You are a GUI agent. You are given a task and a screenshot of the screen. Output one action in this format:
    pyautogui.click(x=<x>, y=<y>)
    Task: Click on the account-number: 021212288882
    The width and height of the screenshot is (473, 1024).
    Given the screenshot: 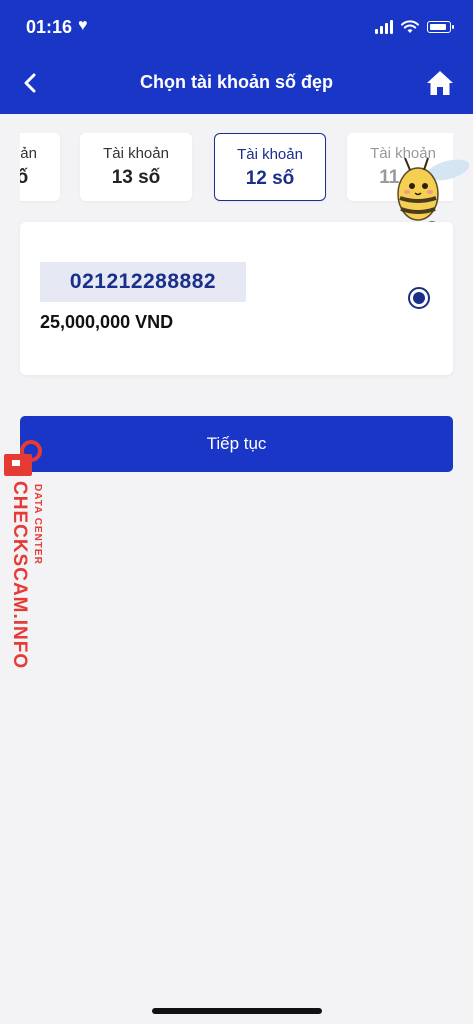 What is the action you would take?
    pyautogui.click(x=143, y=282)
    